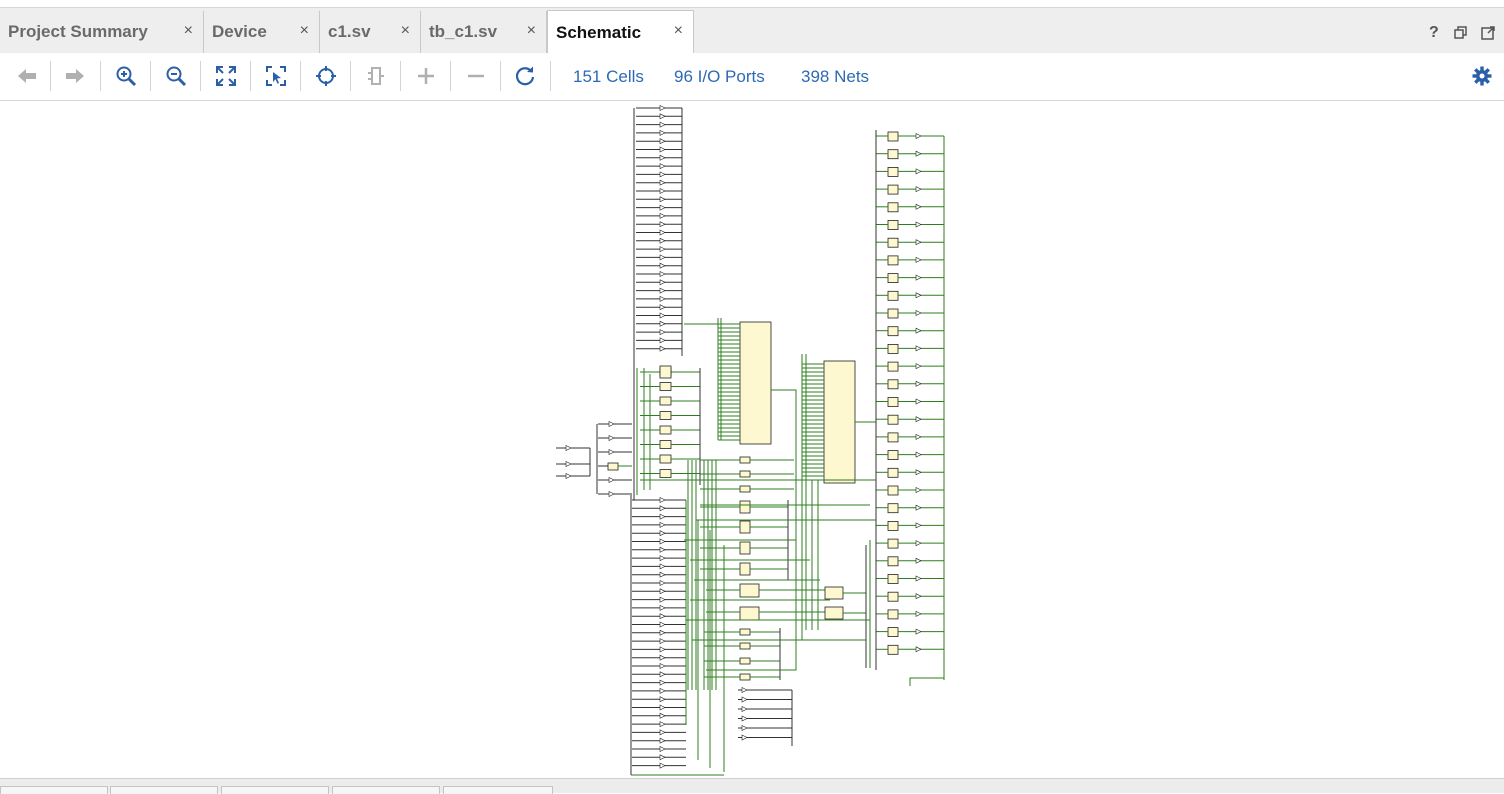 The width and height of the screenshot is (1504, 794). I want to click on zoom-out-icon, so click(176, 76).